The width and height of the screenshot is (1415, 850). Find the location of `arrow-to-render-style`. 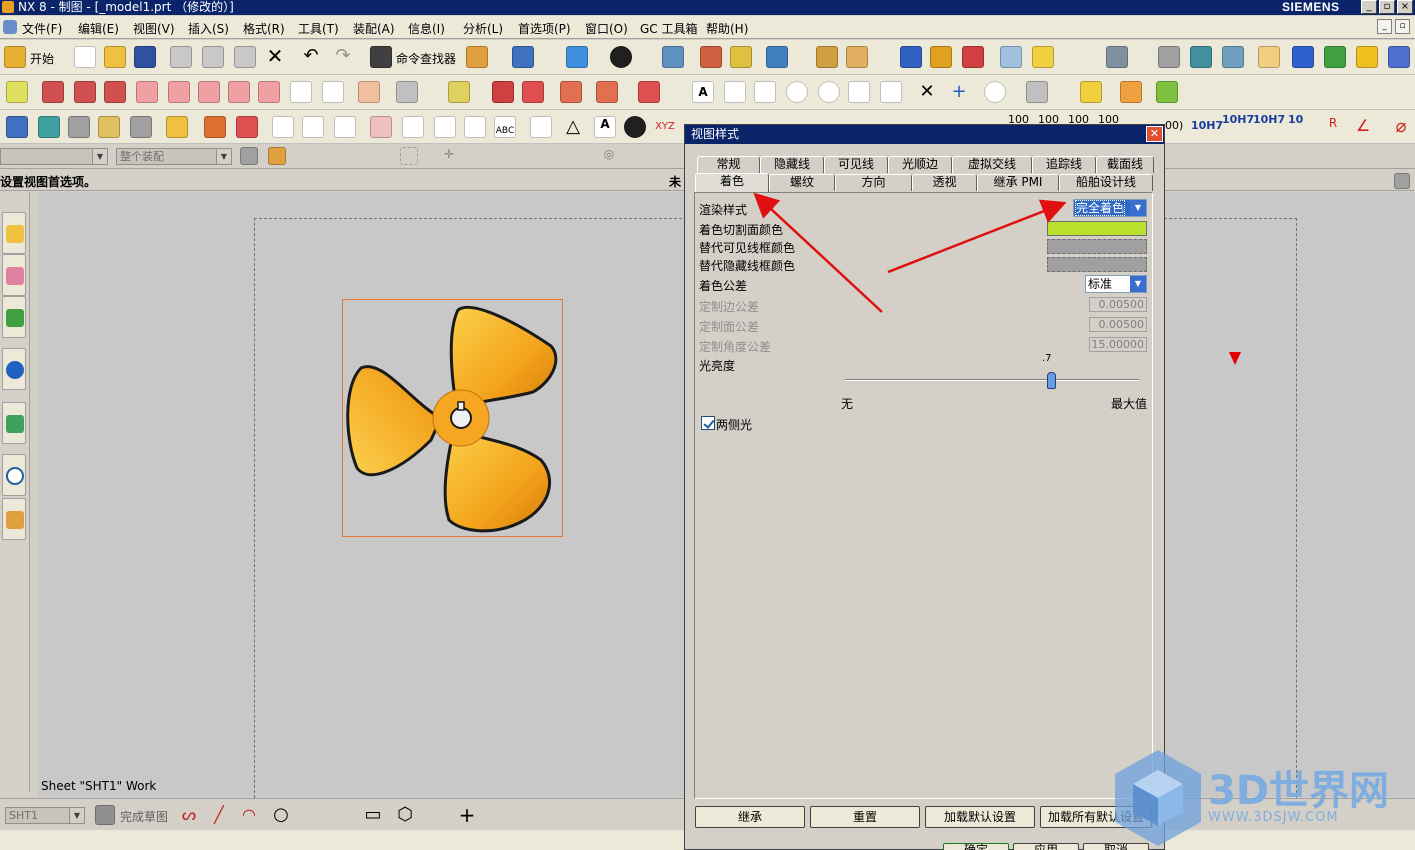

arrow-to-render-style is located at coordinates (977, 236).